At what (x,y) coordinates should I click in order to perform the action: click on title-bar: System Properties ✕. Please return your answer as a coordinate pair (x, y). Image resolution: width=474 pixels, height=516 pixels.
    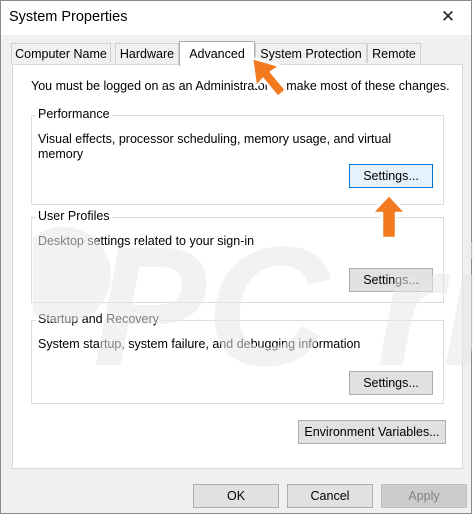
    Looking at the image, I should click on (236, 18).